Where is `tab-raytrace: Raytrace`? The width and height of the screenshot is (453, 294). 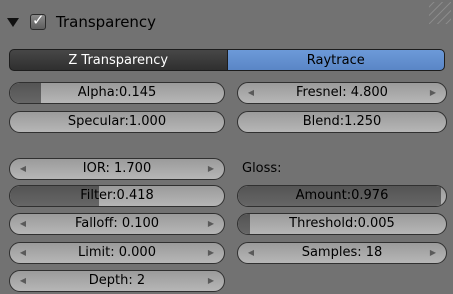 tab-raytrace: Raytrace is located at coordinates (335, 60).